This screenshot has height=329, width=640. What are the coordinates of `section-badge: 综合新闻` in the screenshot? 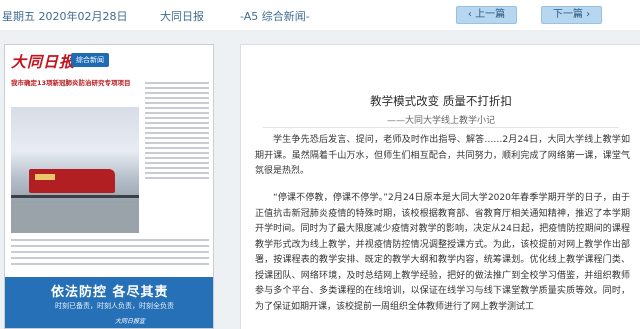 It's located at (90, 60).